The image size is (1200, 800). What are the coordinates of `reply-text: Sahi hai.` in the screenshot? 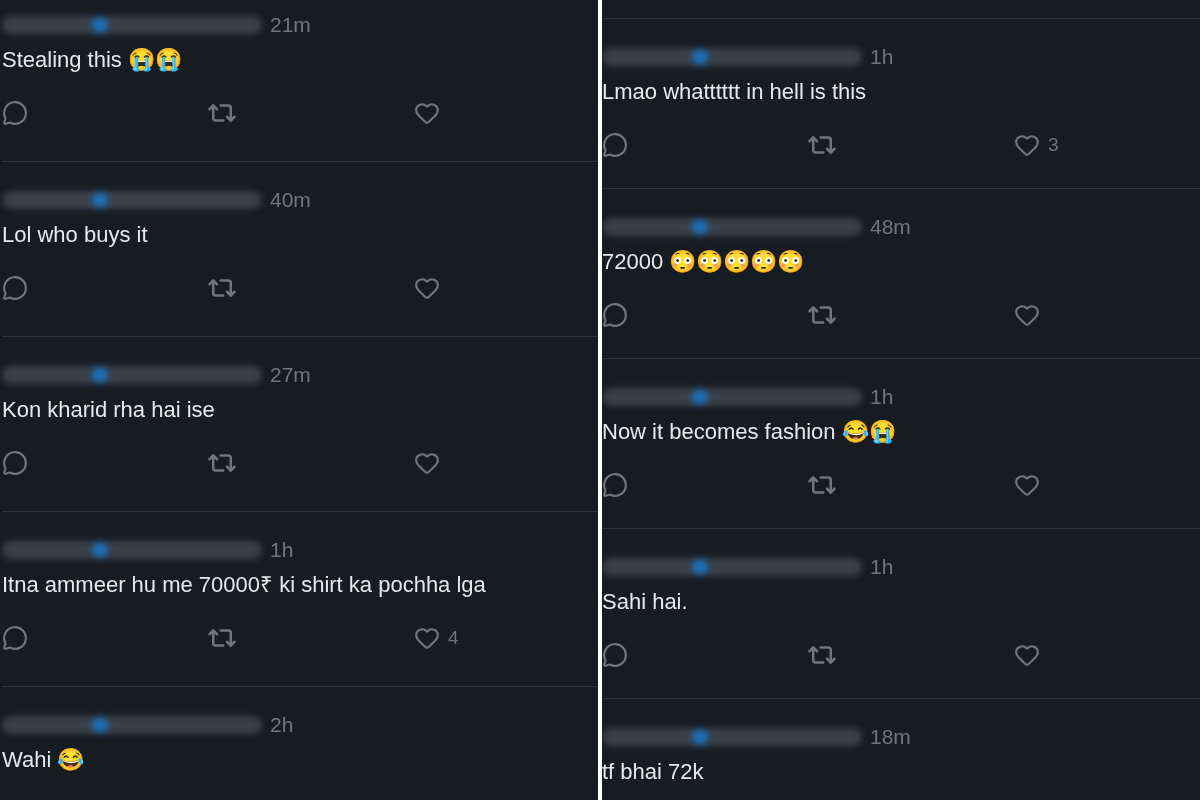 It's located at (645, 602).